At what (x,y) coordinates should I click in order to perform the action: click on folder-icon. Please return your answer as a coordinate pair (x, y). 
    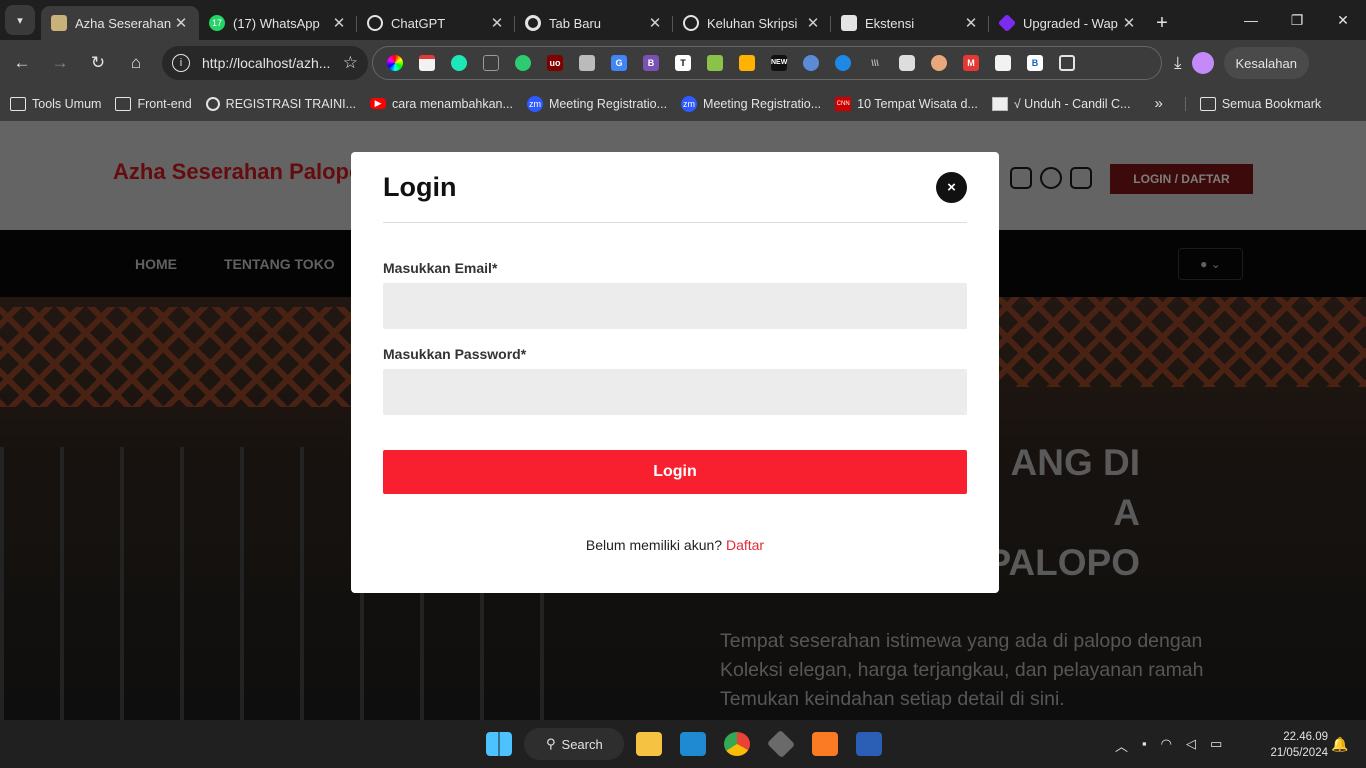
    Looking at the image, I should click on (1207, 103).